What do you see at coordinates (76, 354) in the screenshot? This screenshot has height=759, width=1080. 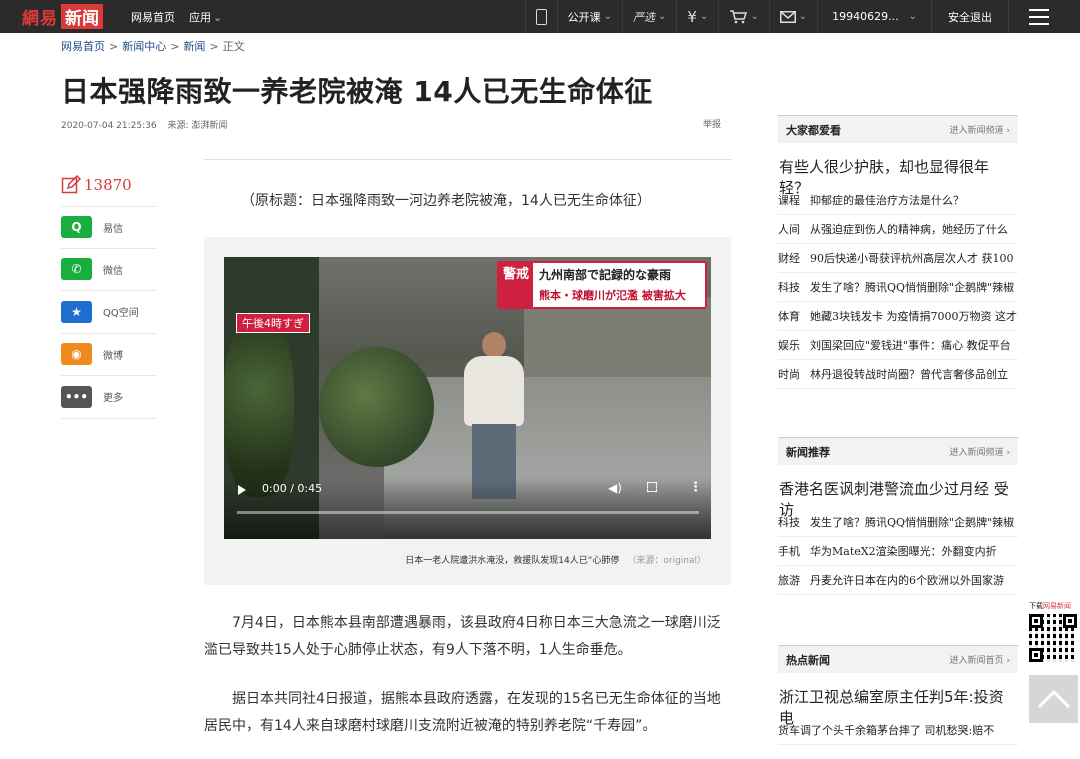 I see `weibo-icon: ◉` at bounding box center [76, 354].